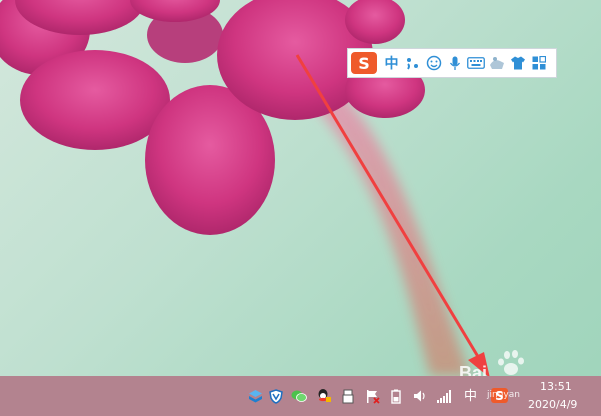  What do you see at coordinates (556, 386) in the screenshot?
I see `clock-time: 13:51` at bounding box center [556, 386].